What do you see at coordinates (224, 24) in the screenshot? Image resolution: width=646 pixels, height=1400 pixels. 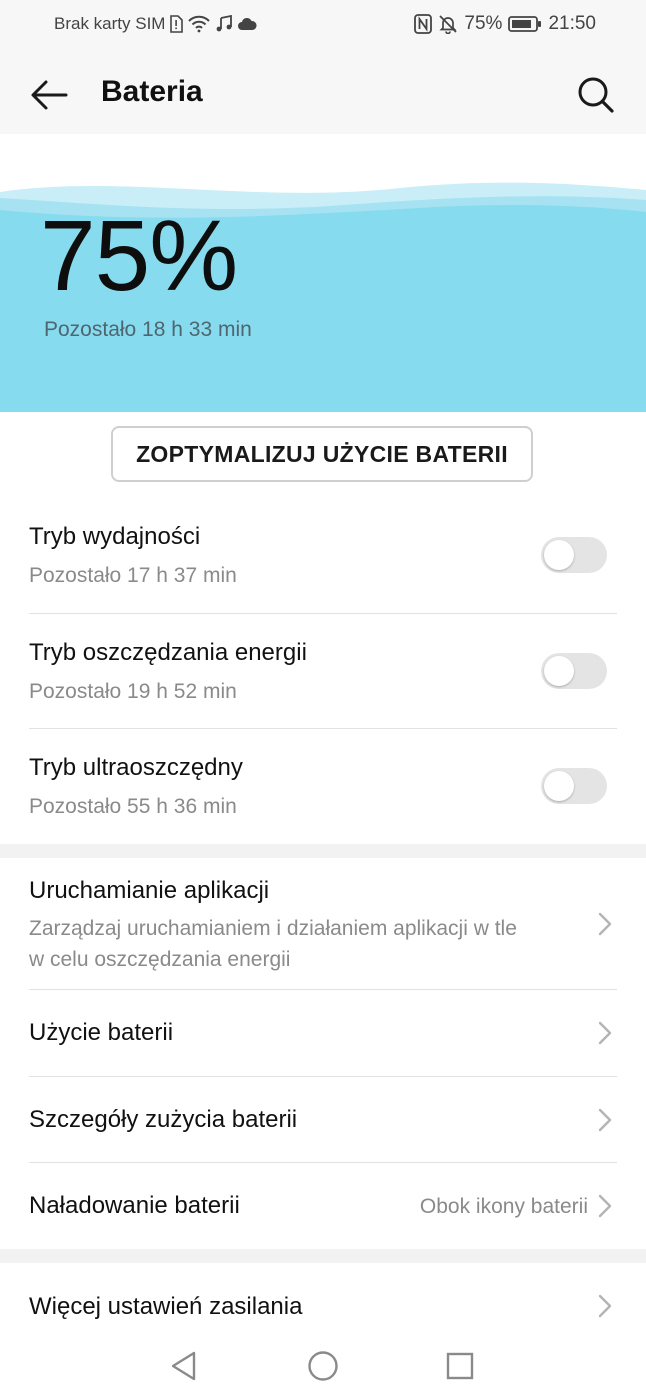 I see `music-note-icon` at bounding box center [224, 24].